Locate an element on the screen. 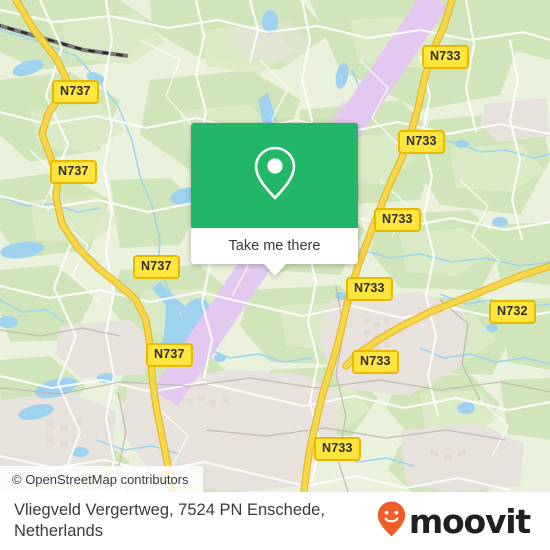  popup-cta-bar: Take me there is located at coordinates (274, 246).